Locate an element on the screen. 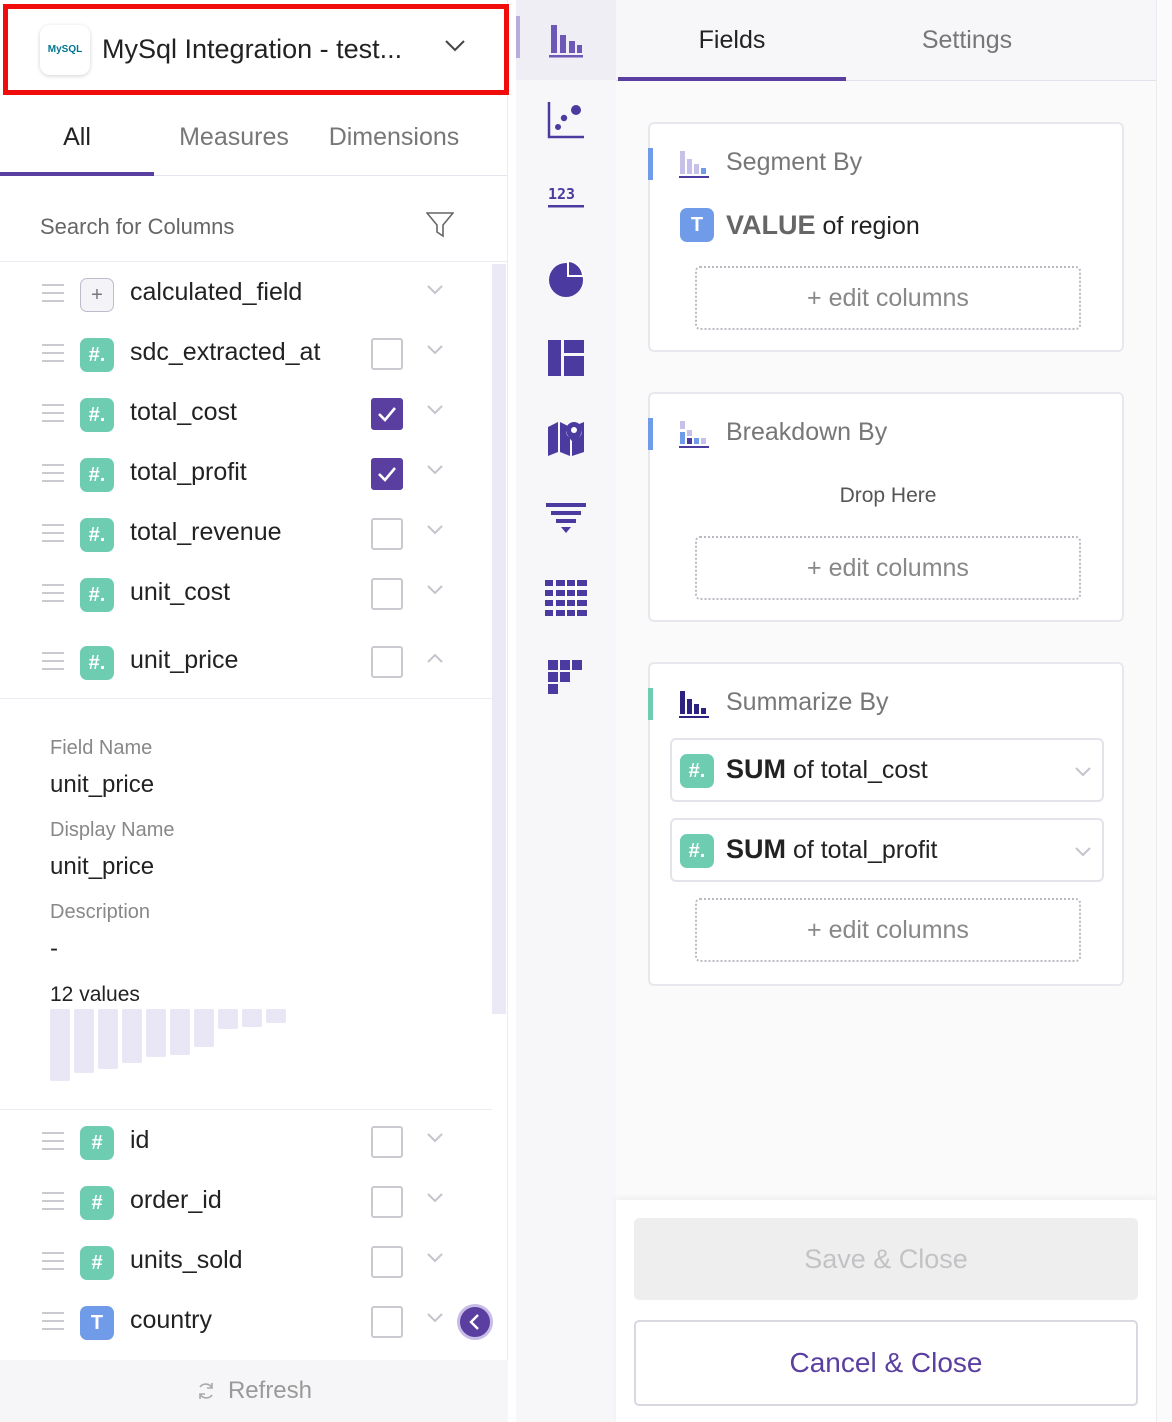 Image resolution: width=1172 pixels, height=1422 pixels. aggregation-label: SUM is located at coordinates (756, 849).